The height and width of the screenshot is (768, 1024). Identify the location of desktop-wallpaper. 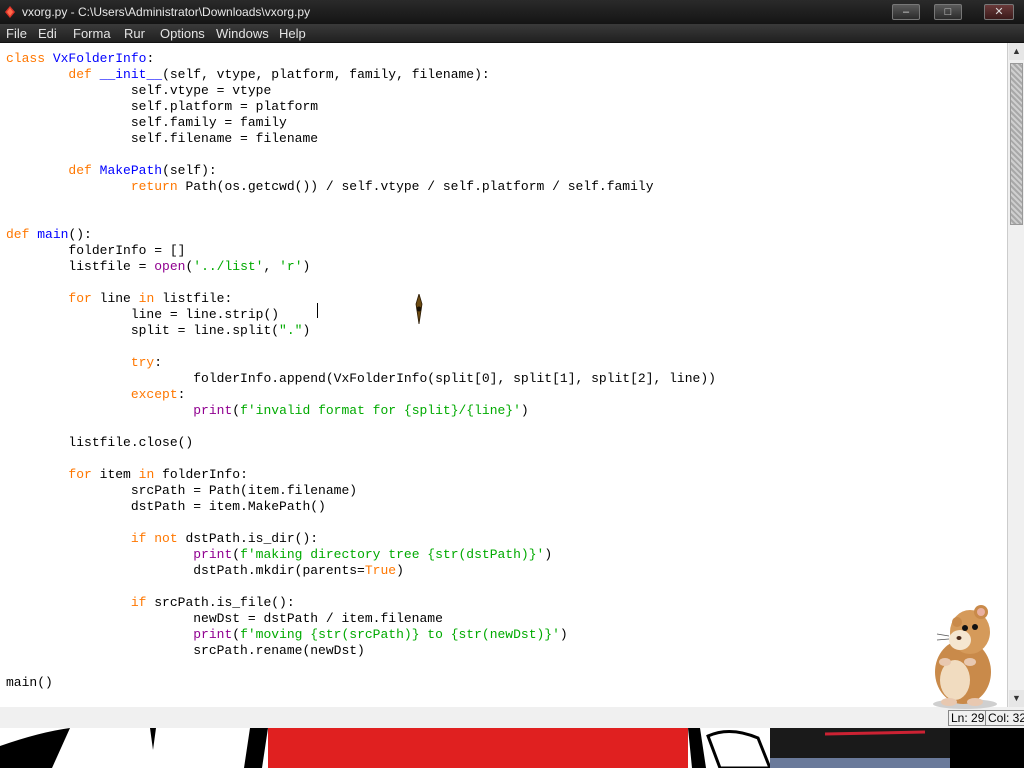
(512, 748).